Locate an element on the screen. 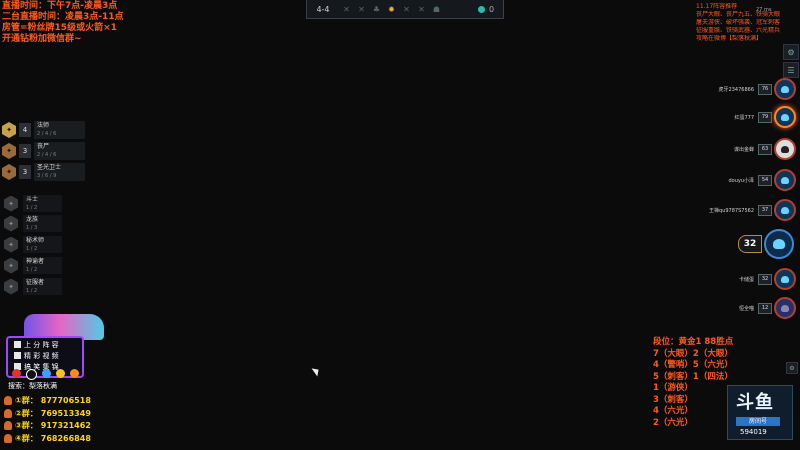  rank-line: 2（六光） is located at coordinates (673, 422).